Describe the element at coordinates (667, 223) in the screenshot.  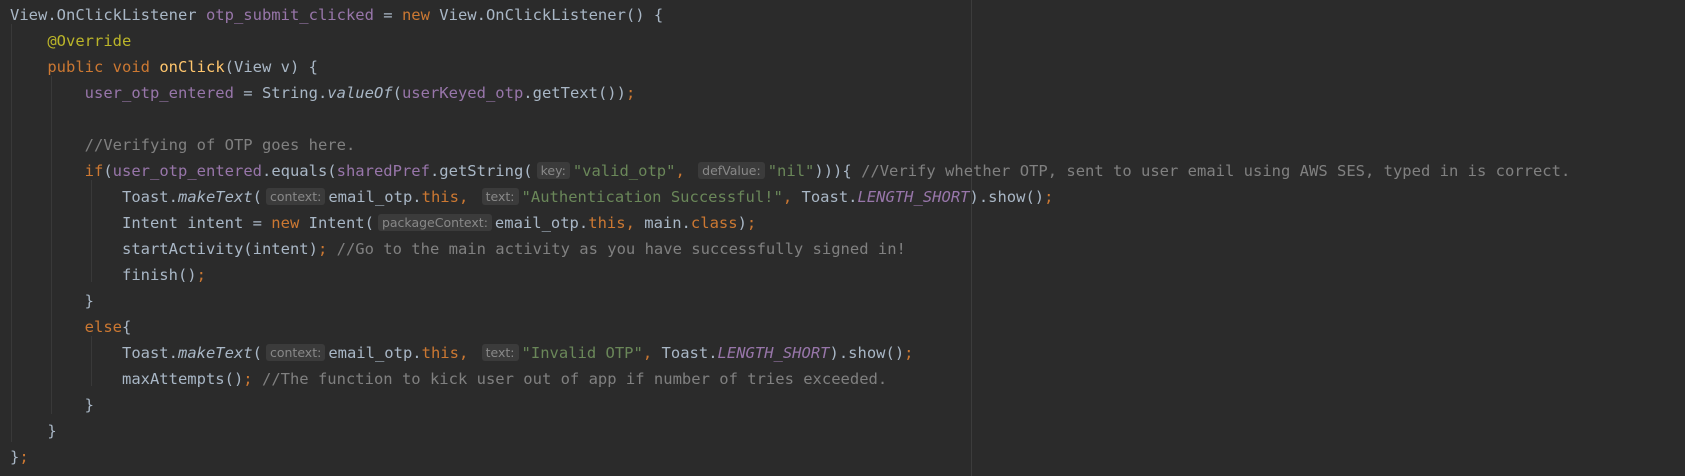
I see `code-token: main.` at that location.